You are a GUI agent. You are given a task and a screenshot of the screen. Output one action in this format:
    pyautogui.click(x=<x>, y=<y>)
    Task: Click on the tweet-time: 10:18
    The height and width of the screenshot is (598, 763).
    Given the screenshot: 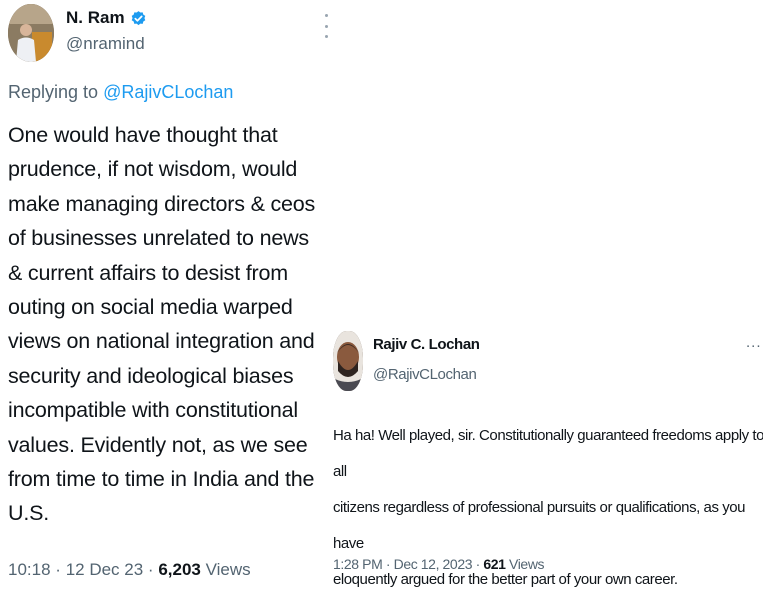 What is the action you would take?
    pyautogui.click(x=29, y=569)
    